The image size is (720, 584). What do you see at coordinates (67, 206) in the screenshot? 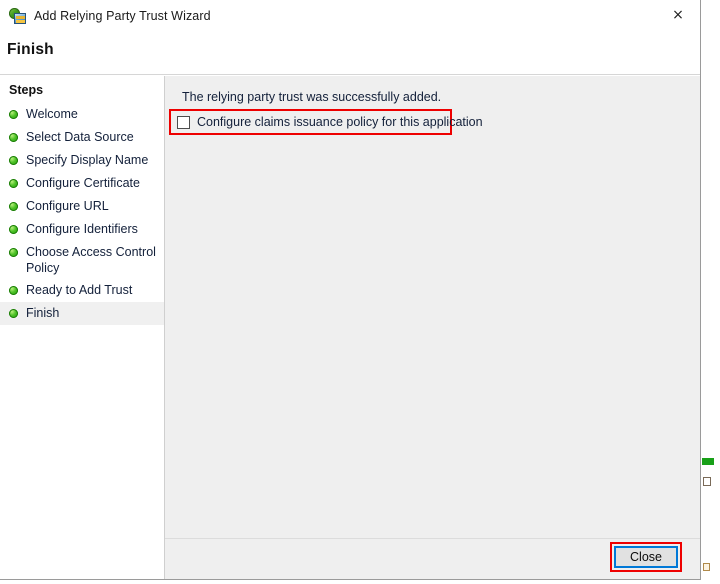
I see `sidebar-item-label: Configure URL` at bounding box center [67, 206].